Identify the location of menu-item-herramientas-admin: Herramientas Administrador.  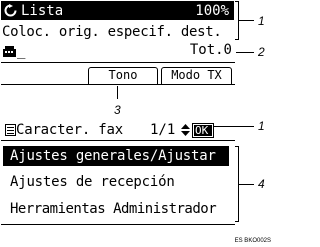
(113, 209).